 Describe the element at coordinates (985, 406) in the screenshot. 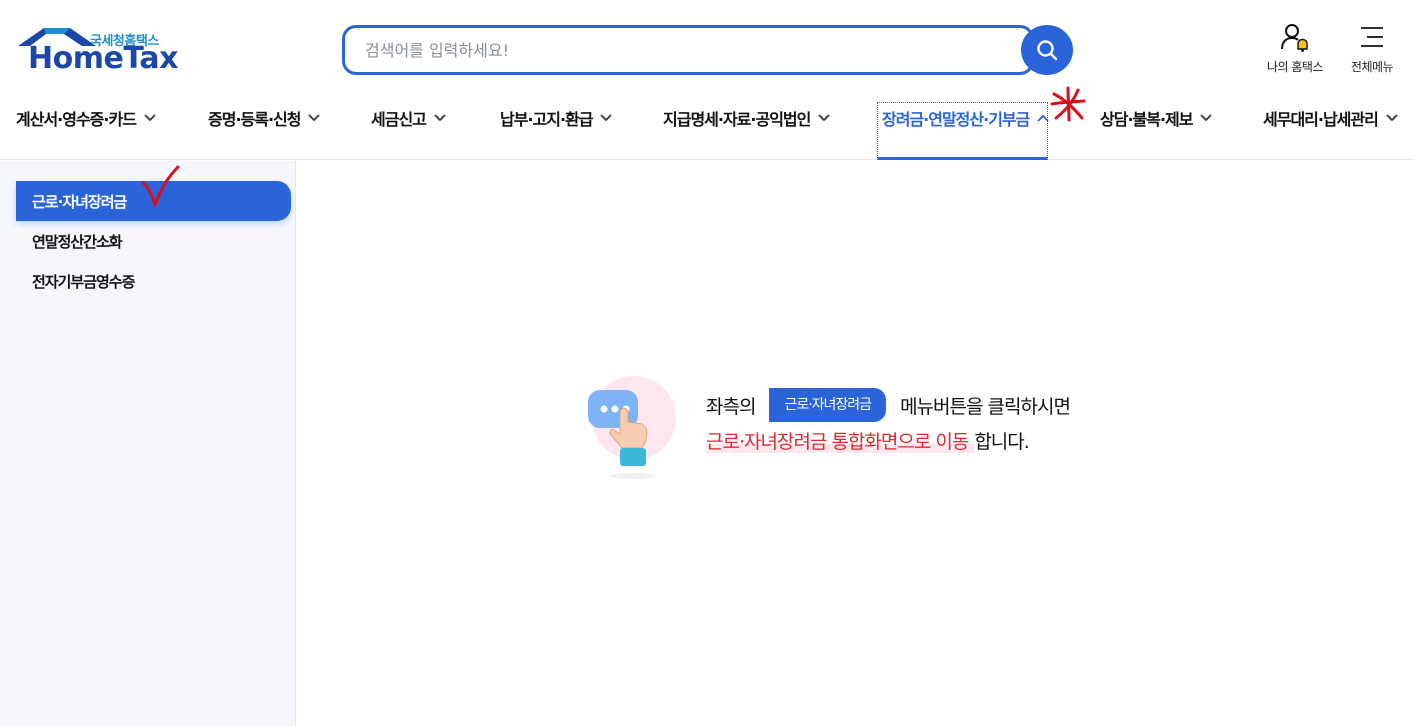

I see `guide-suffix: 메뉴버튼을 클릭하시면` at that location.